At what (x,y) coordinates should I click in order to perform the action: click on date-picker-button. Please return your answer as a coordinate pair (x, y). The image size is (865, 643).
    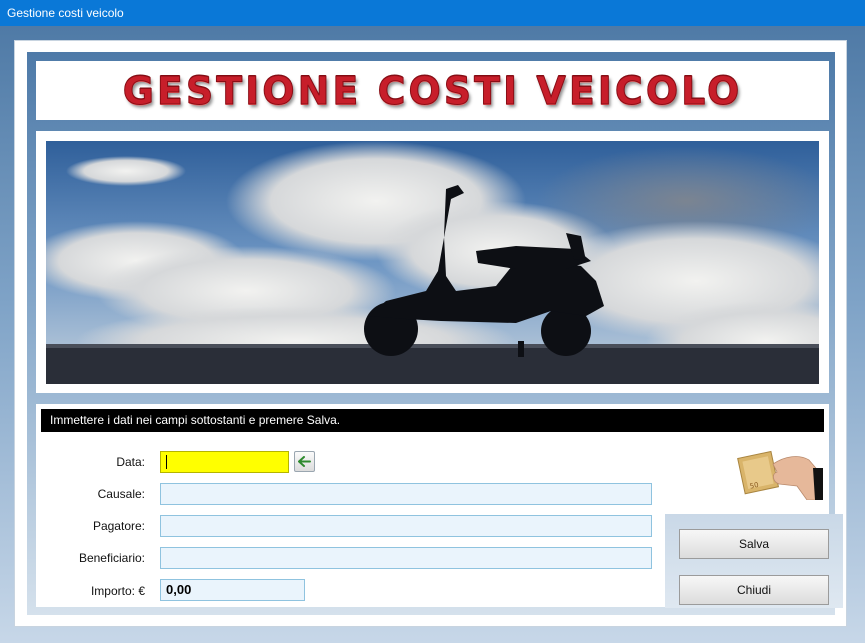
    Looking at the image, I should click on (304, 461).